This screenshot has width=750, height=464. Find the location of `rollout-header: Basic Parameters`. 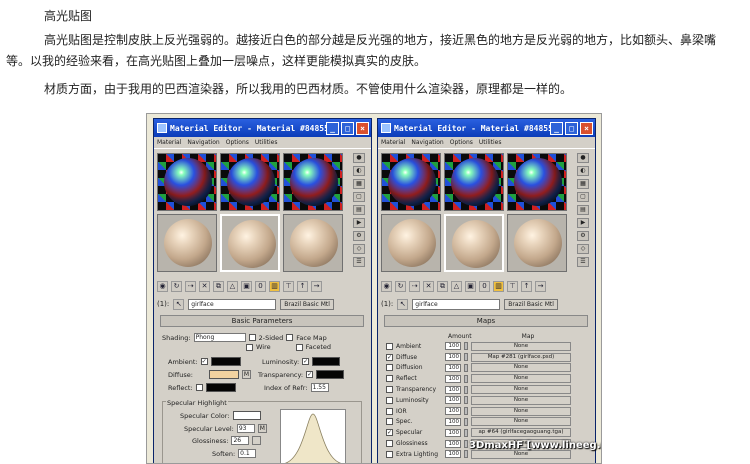

rollout-header: Basic Parameters is located at coordinates (262, 321).